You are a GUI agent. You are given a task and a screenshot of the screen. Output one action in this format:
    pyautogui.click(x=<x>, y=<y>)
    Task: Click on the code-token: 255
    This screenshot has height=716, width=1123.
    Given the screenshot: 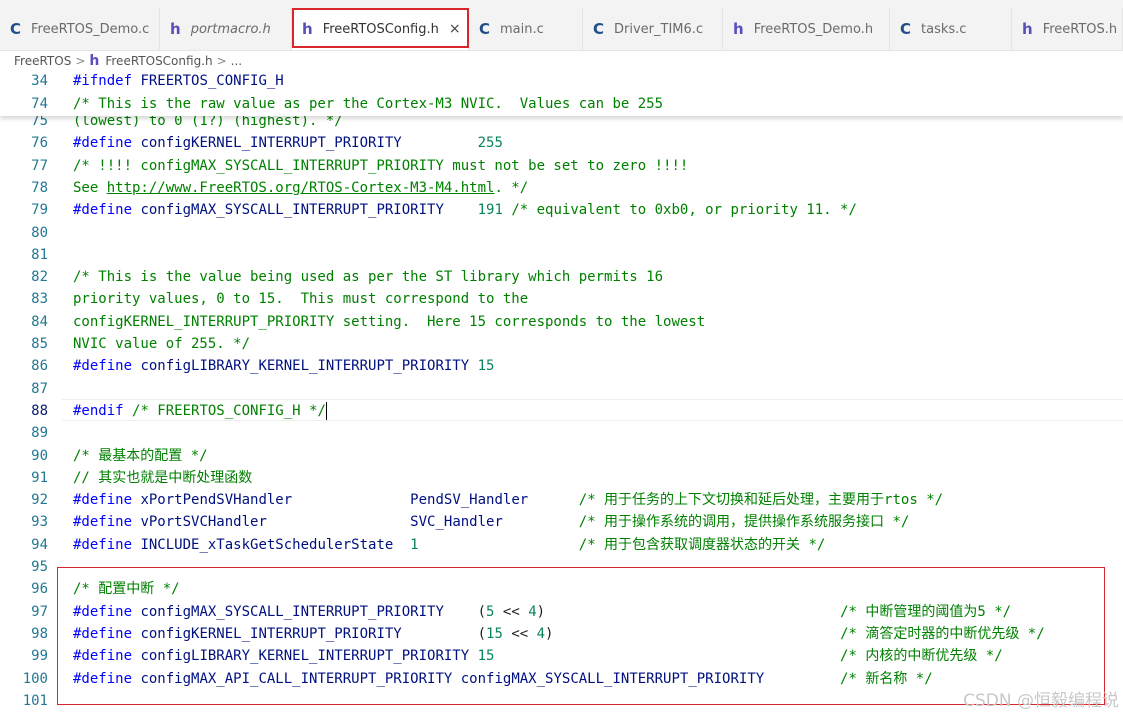 What is the action you would take?
    pyautogui.click(x=490, y=143)
    